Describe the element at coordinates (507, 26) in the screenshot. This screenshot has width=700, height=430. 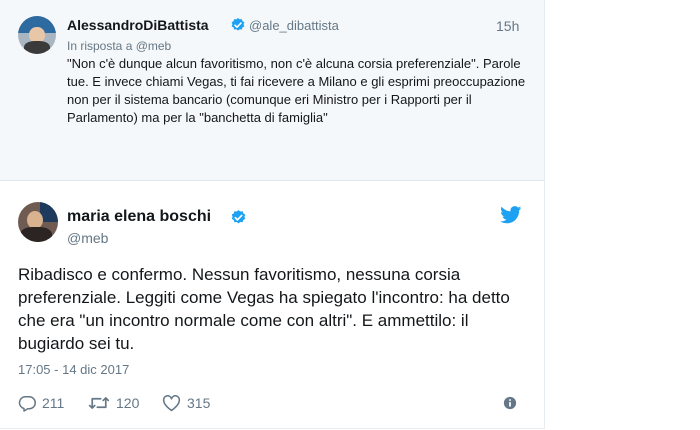
I see `reply-timestamp: 15h` at that location.